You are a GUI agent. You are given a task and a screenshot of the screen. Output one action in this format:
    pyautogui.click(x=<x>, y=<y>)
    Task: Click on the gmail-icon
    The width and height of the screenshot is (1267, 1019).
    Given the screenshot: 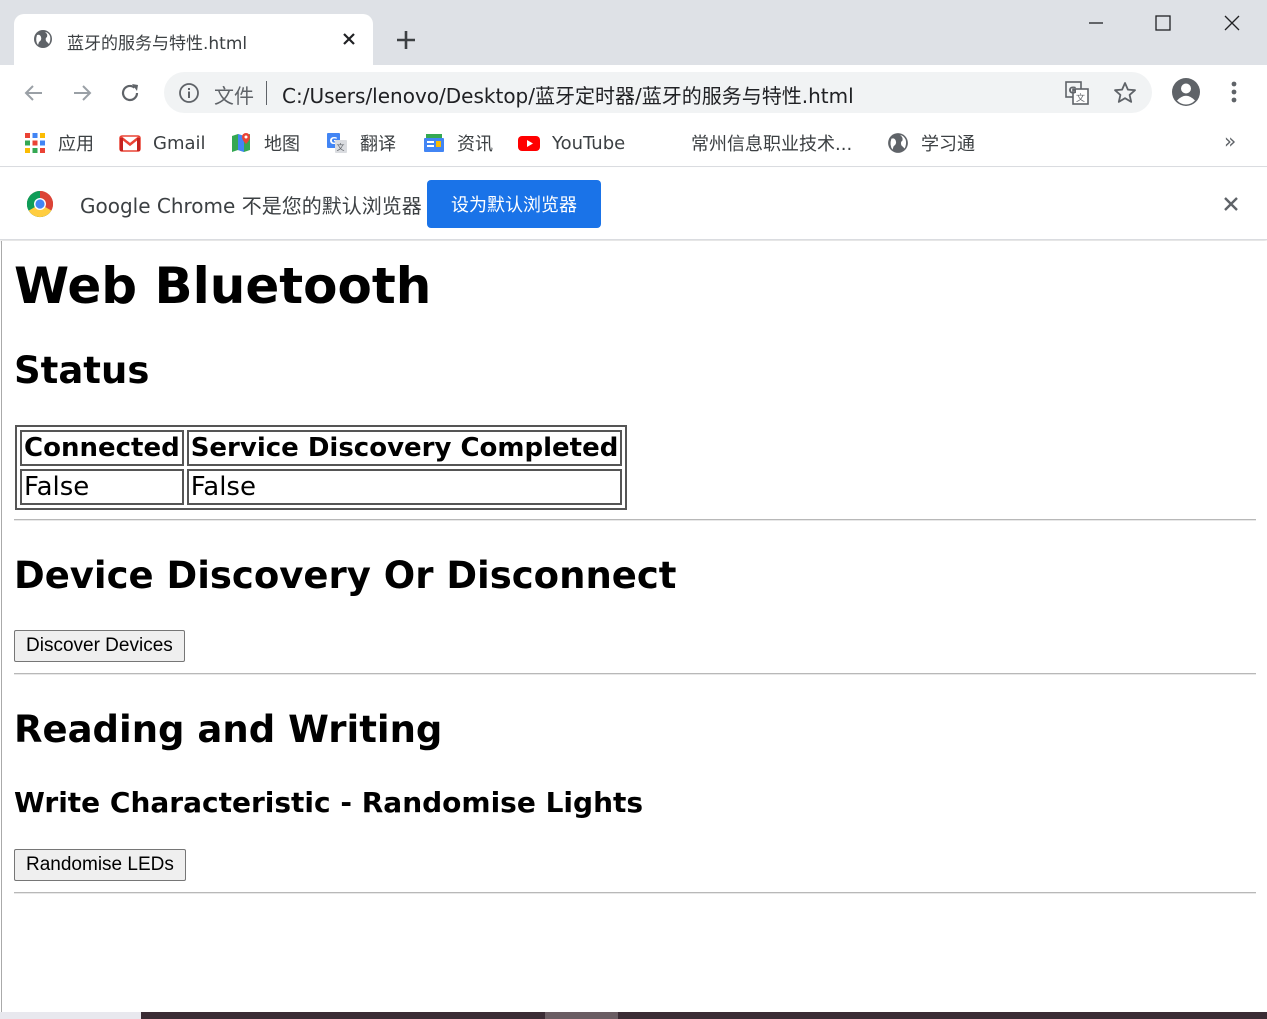 What is the action you would take?
    pyautogui.click(x=130, y=143)
    